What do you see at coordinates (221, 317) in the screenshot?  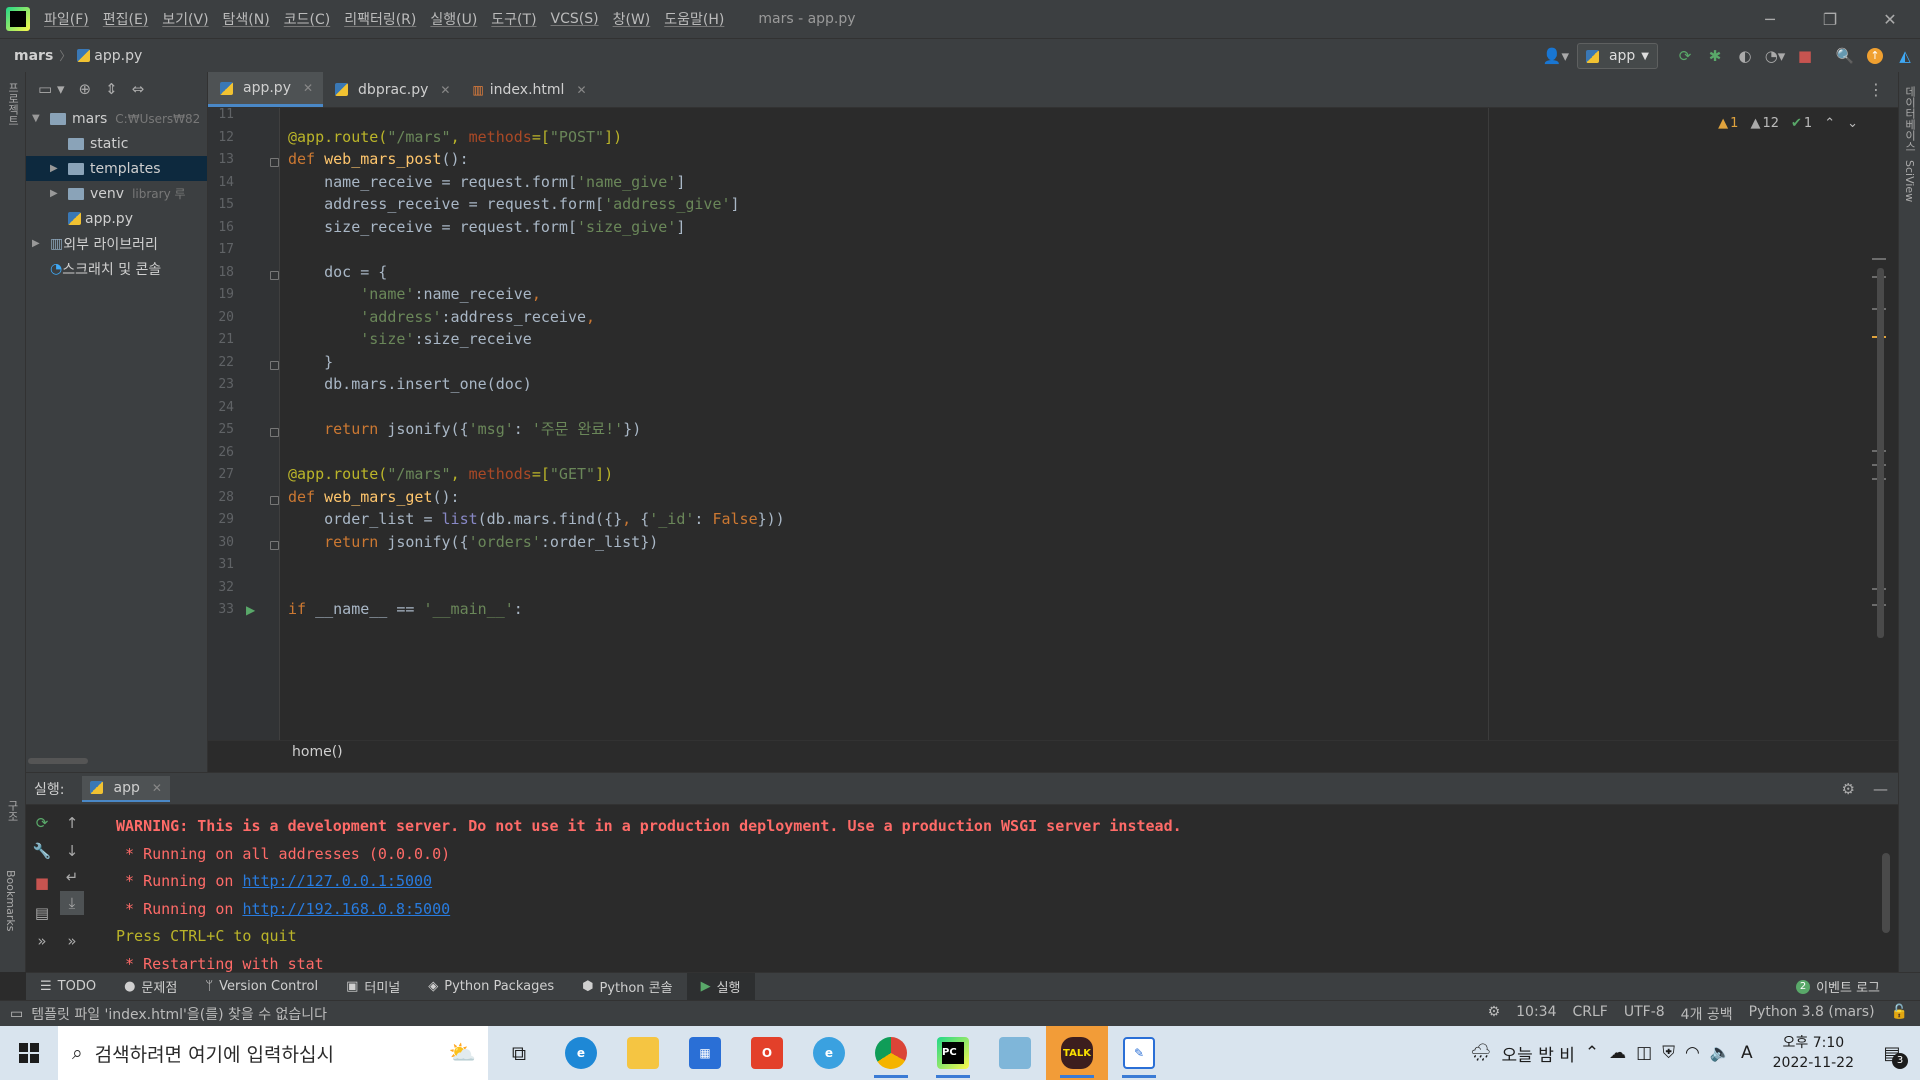 I see `line-number: 20` at bounding box center [221, 317].